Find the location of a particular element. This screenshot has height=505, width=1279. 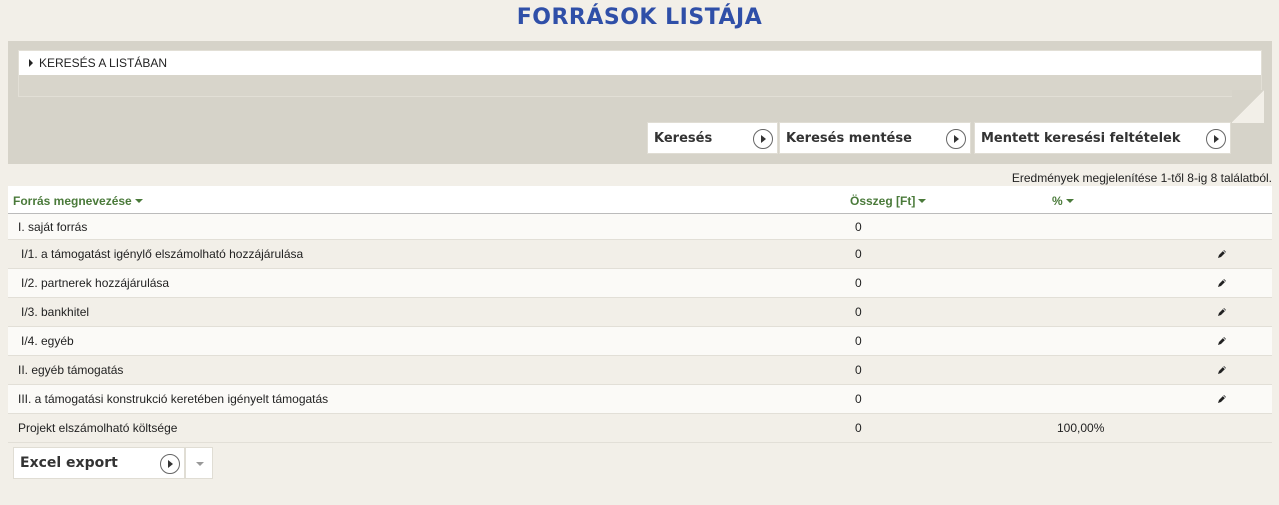

saved-criteria-button: Mentett keresési feltételek is located at coordinates (1102, 138).